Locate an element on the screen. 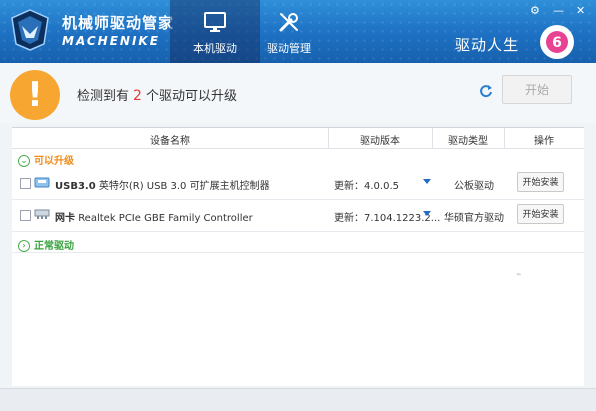 This screenshot has width=596, height=411. gear-badge-icon: 6 is located at coordinates (557, 42).